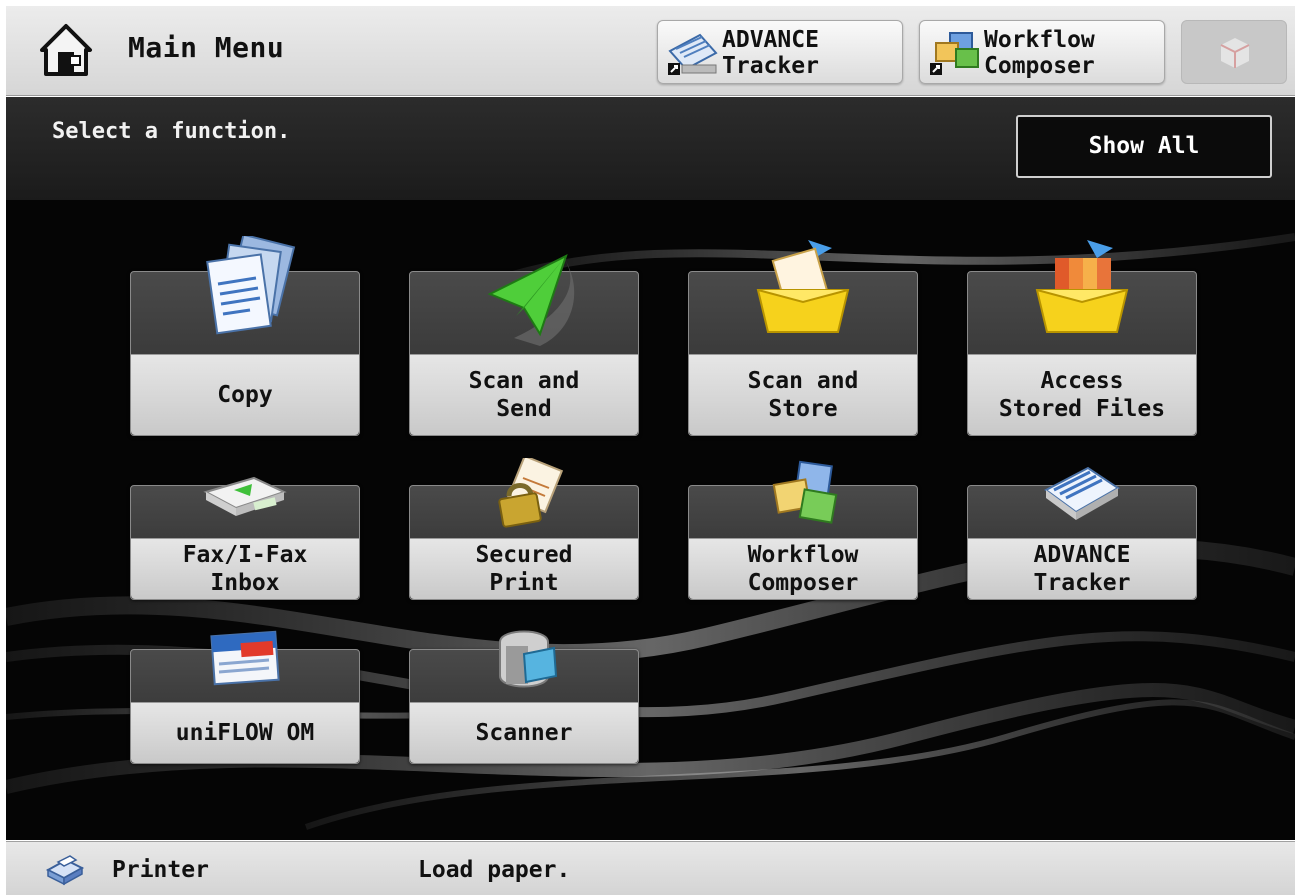 The width and height of the screenshot is (1301, 895). What do you see at coordinates (245, 569) in the screenshot?
I see `tile-fax-inbox-label: Fax/I-Fax Inbox` at bounding box center [245, 569].